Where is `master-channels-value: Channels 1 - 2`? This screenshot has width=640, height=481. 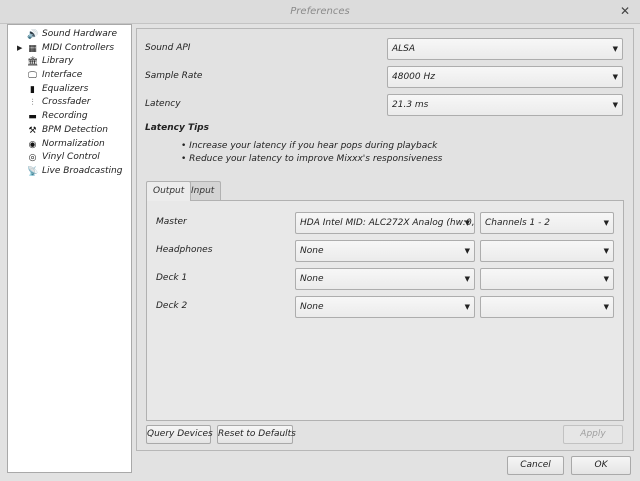 master-channels-value: Channels 1 - 2 is located at coordinates (517, 223).